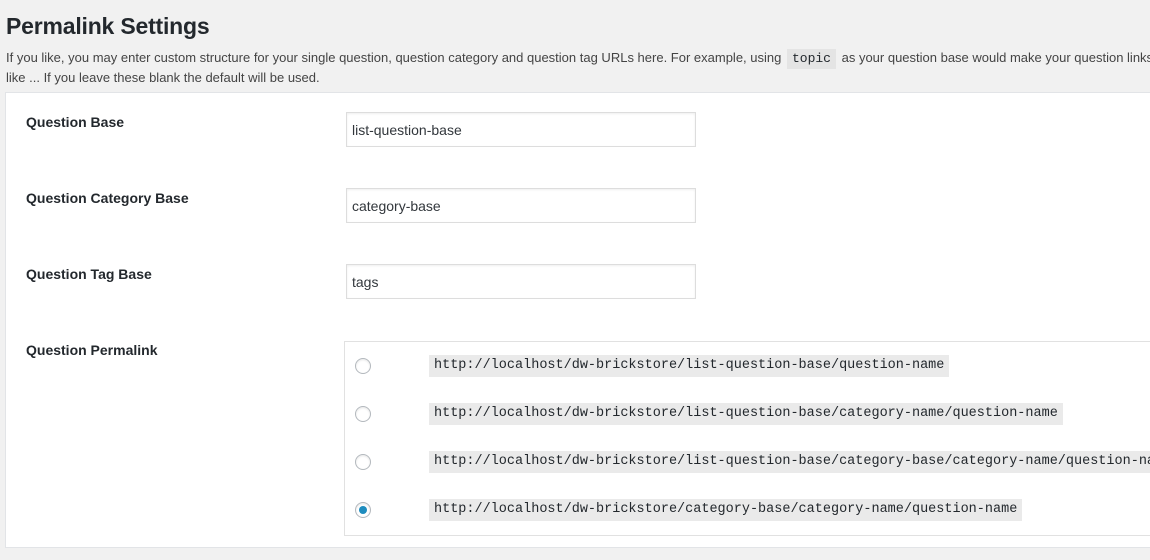  Describe the element at coordinates (75, 122) in the screenshot. I see `question-base-label: Question Base` at that location.